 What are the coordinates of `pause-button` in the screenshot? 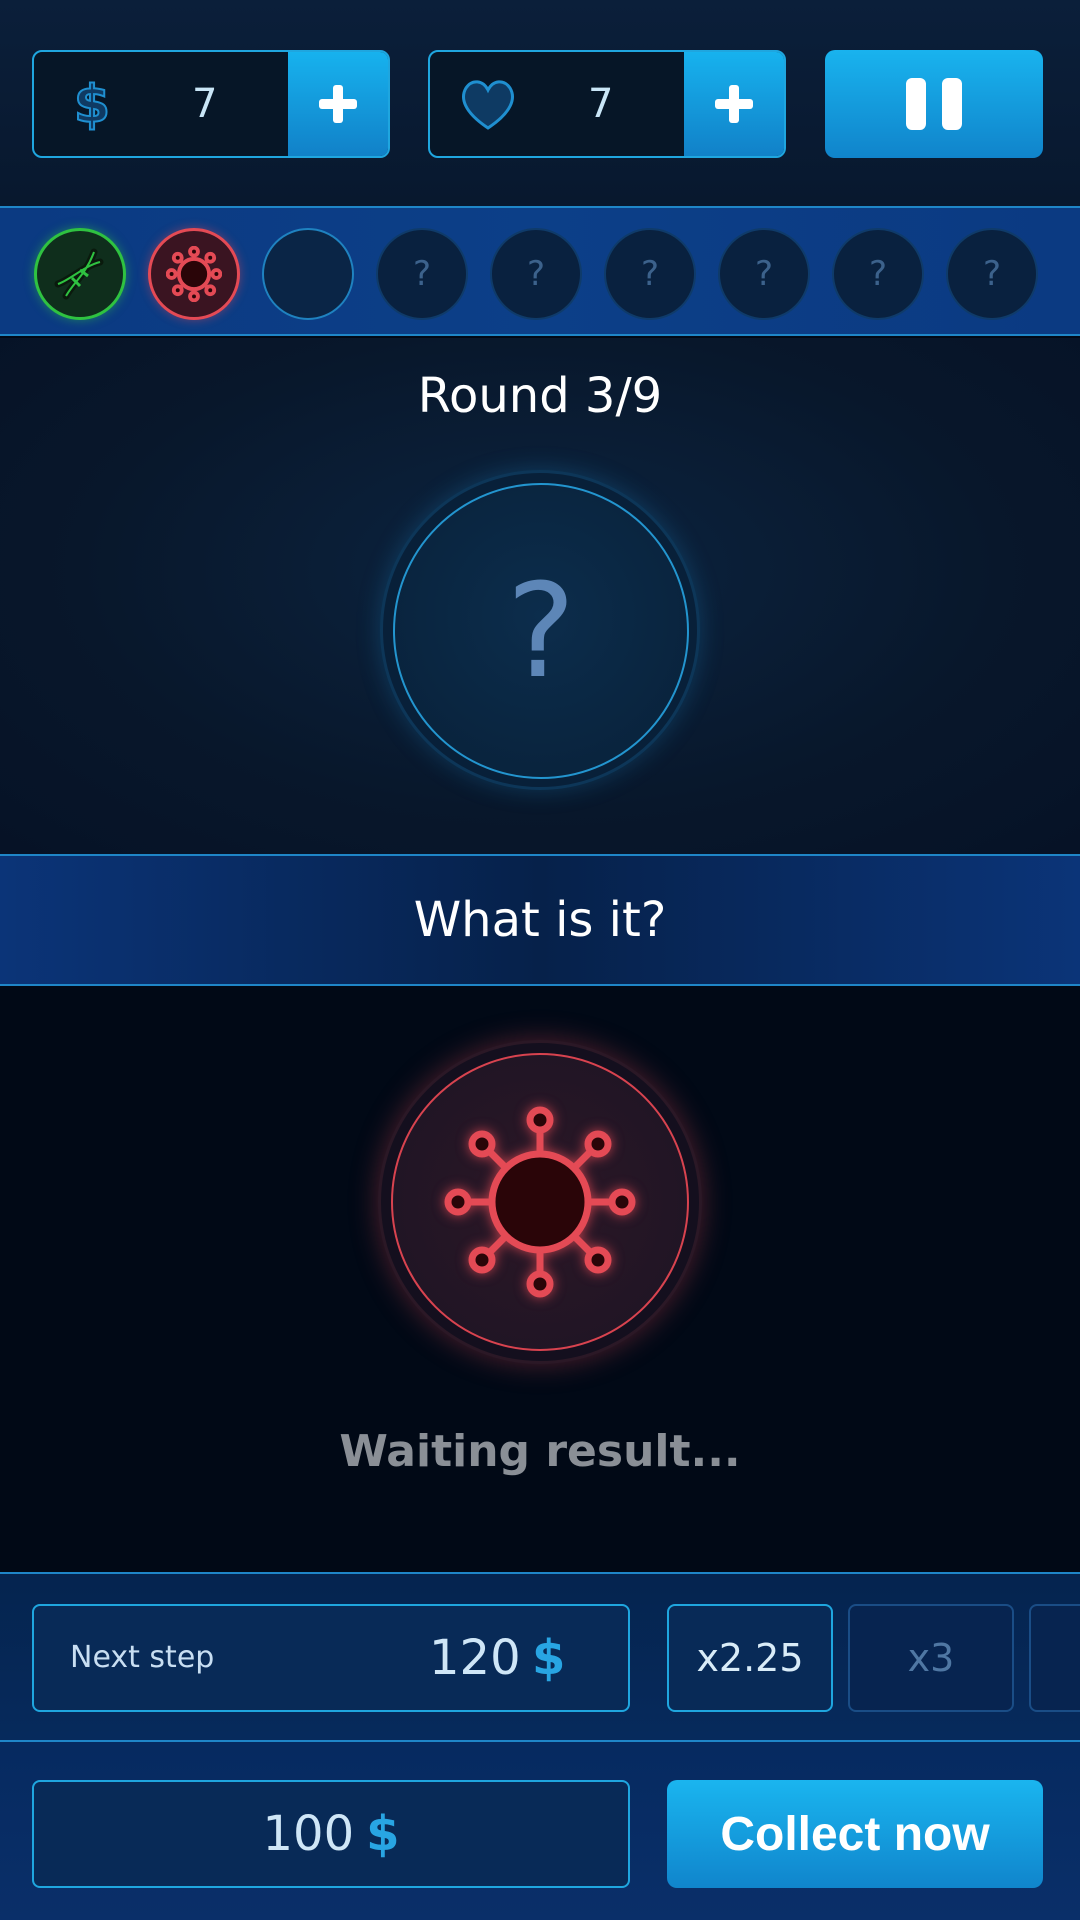 It's located at (934, 104).